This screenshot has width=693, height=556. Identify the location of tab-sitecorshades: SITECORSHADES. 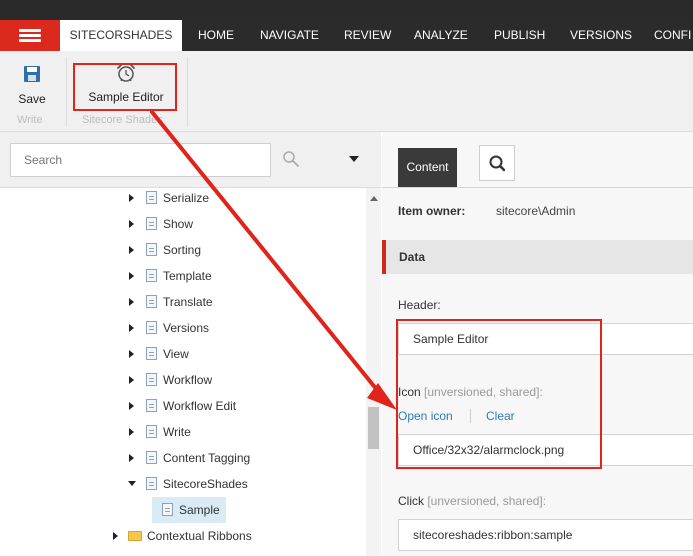
(121, 35).